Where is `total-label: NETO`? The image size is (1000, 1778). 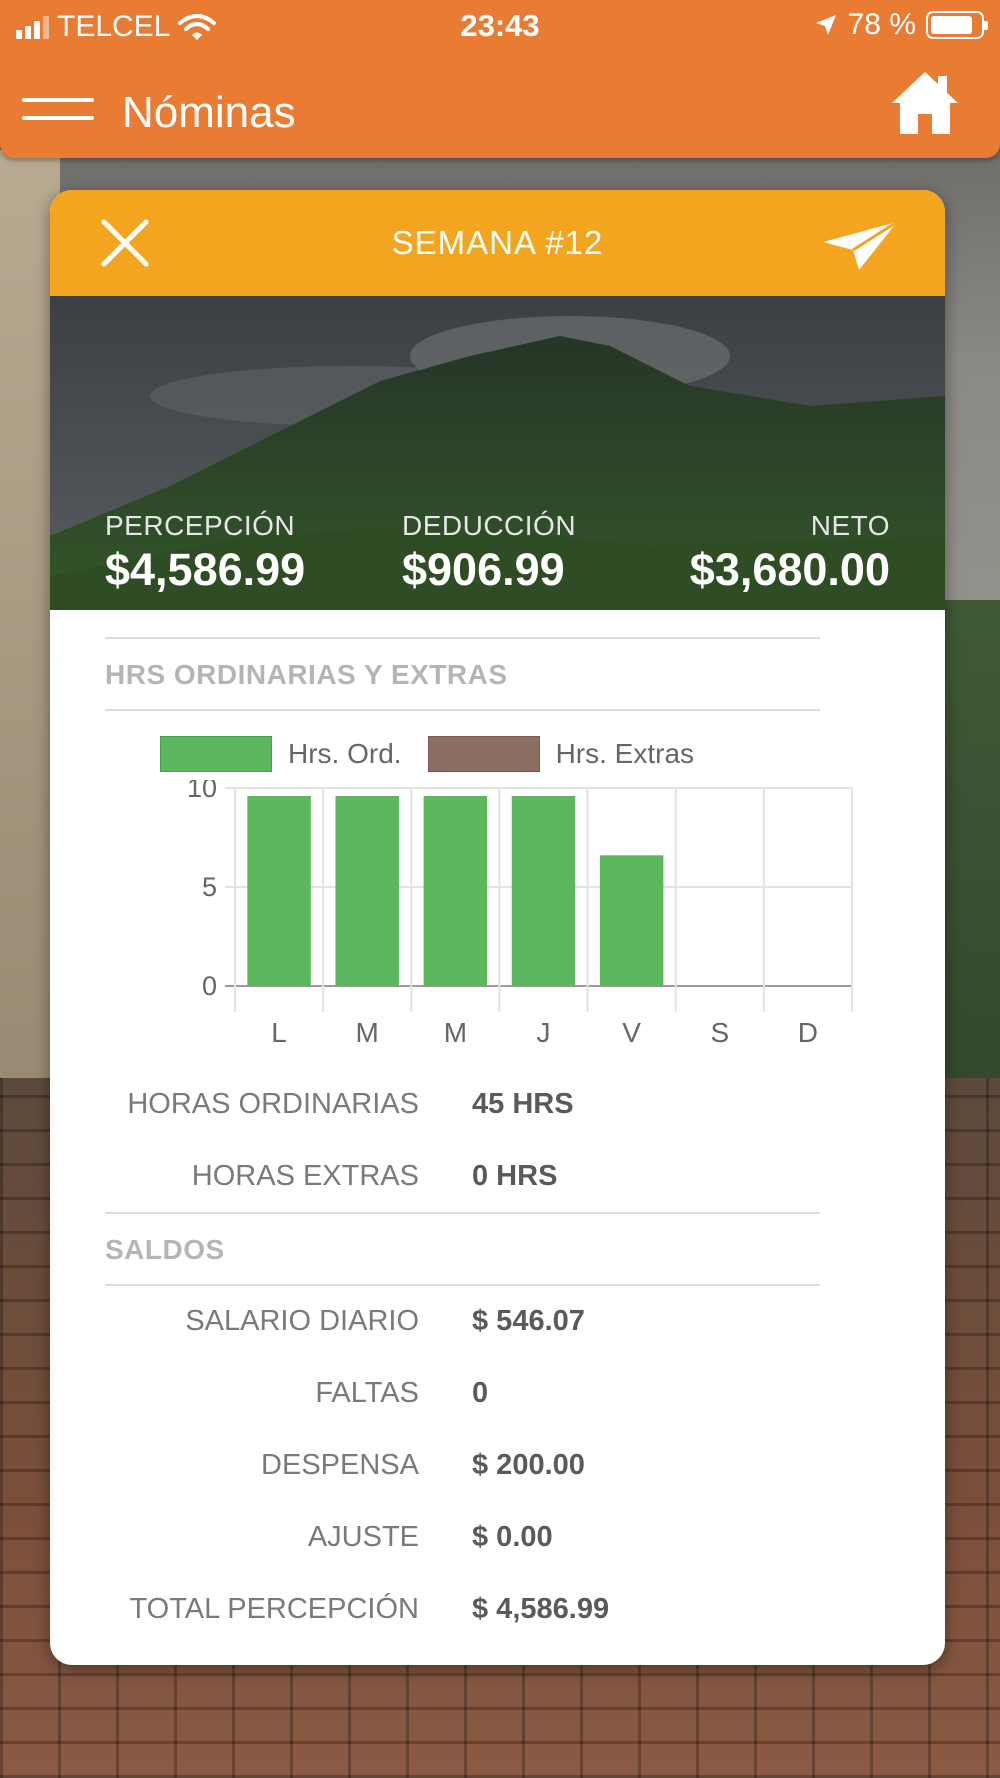 total-label: NETO is located at coordinates (850, 525).